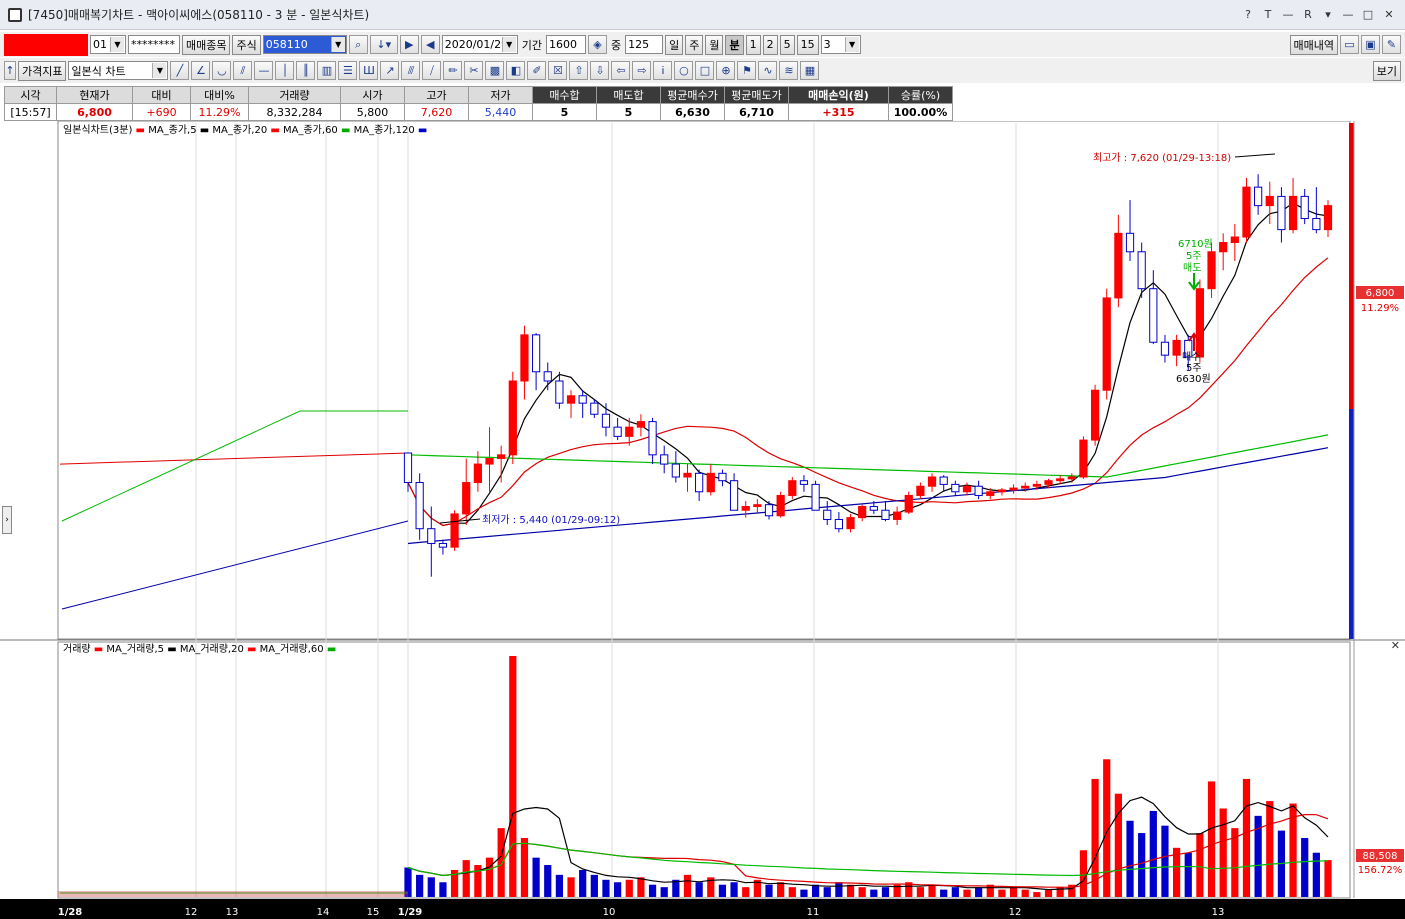 Image resolution: width=1405 pixels, height=919 pixels. Describe the element at coordinates (383, 44) in the screenshot. I see `sort-icon: ↓▾` at that location.